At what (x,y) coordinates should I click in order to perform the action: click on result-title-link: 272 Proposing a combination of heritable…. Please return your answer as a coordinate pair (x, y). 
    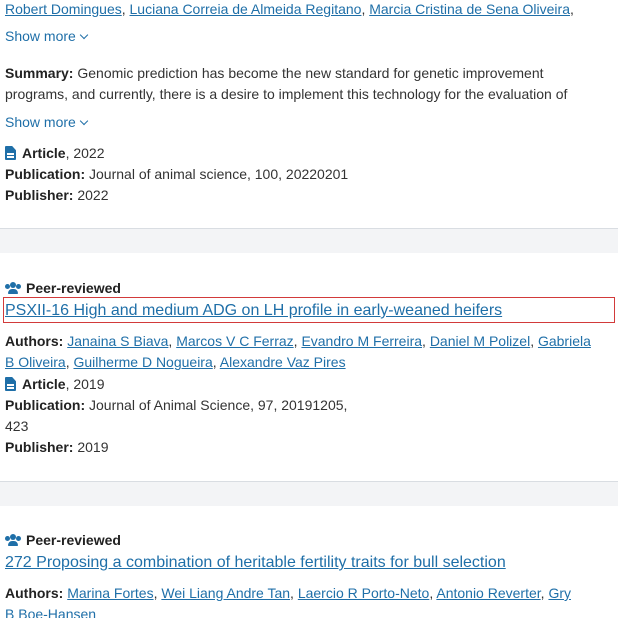
    Looking at the image, I should click on (255, 562).